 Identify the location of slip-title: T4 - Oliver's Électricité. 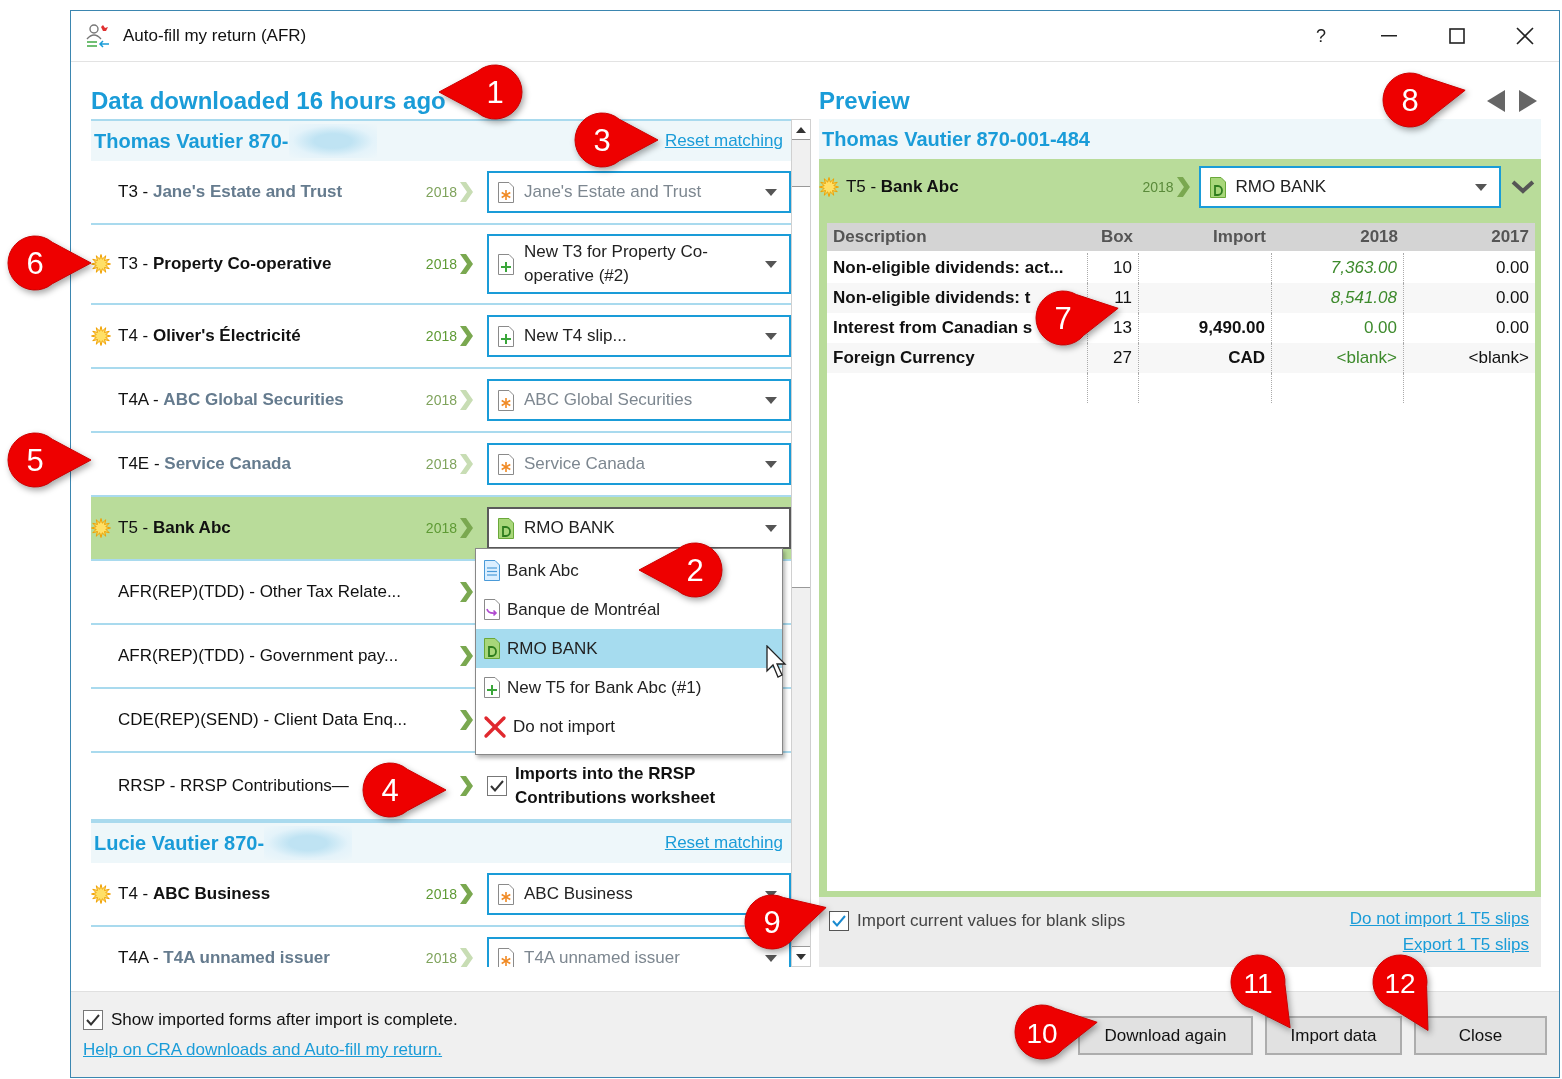
(209, 336).